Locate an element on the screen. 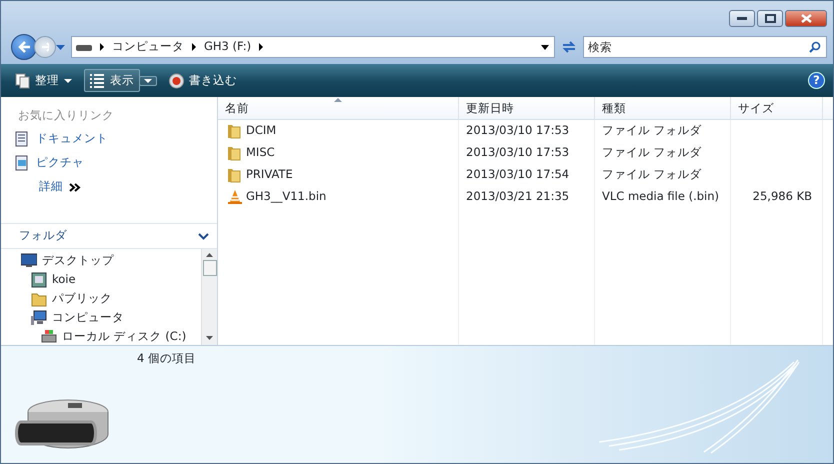  dropdown-button is located at coordinates (148, 81).